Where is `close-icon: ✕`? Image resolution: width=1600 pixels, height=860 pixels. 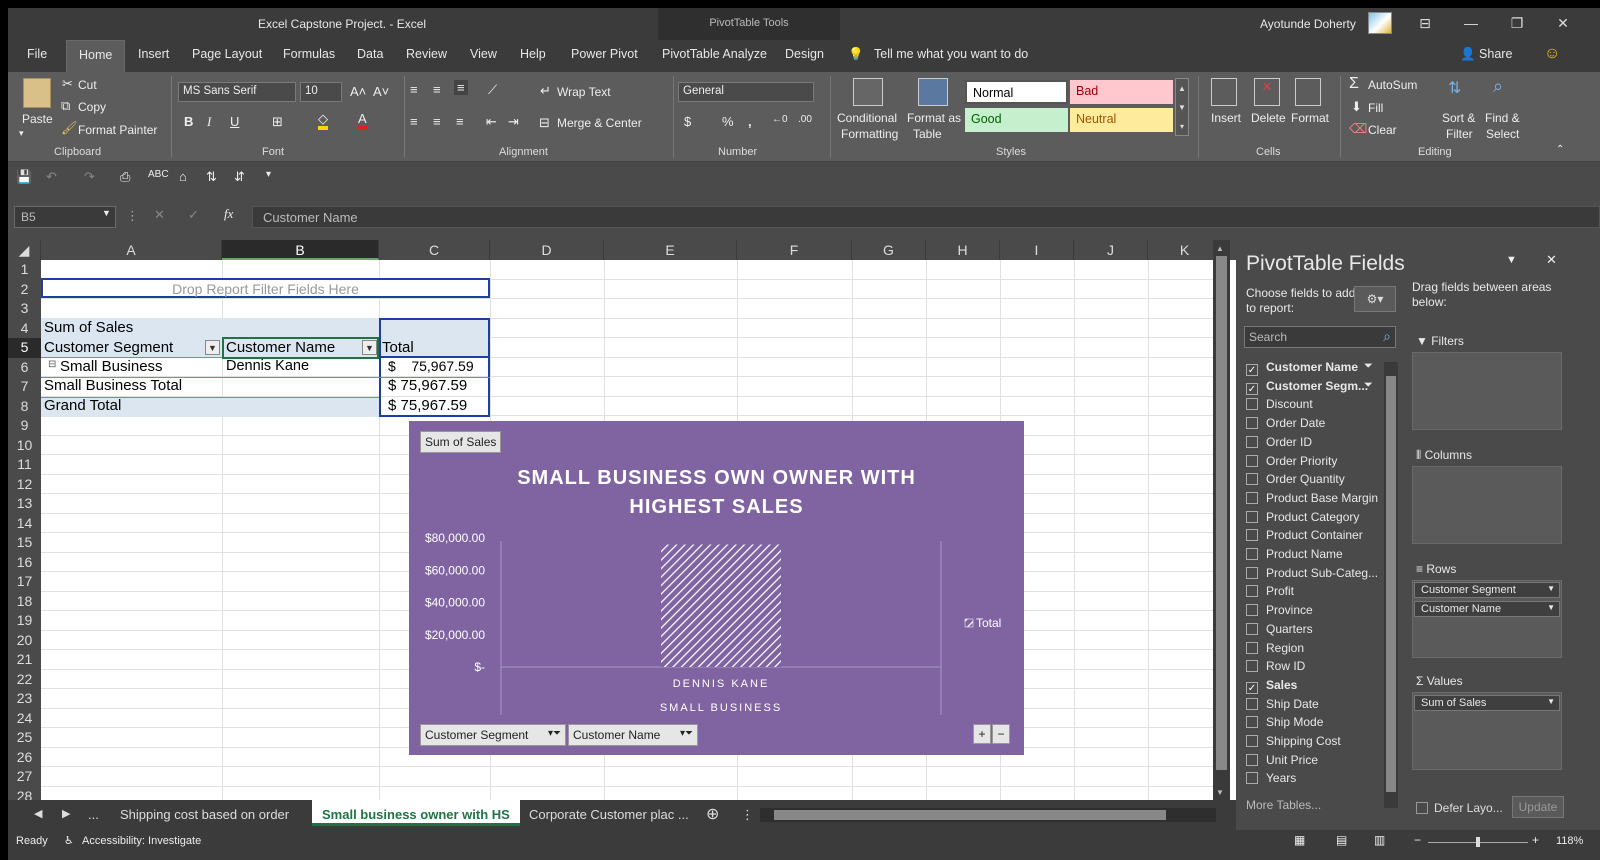
close-icon: ✕ is located at coordinates (1563, 24).